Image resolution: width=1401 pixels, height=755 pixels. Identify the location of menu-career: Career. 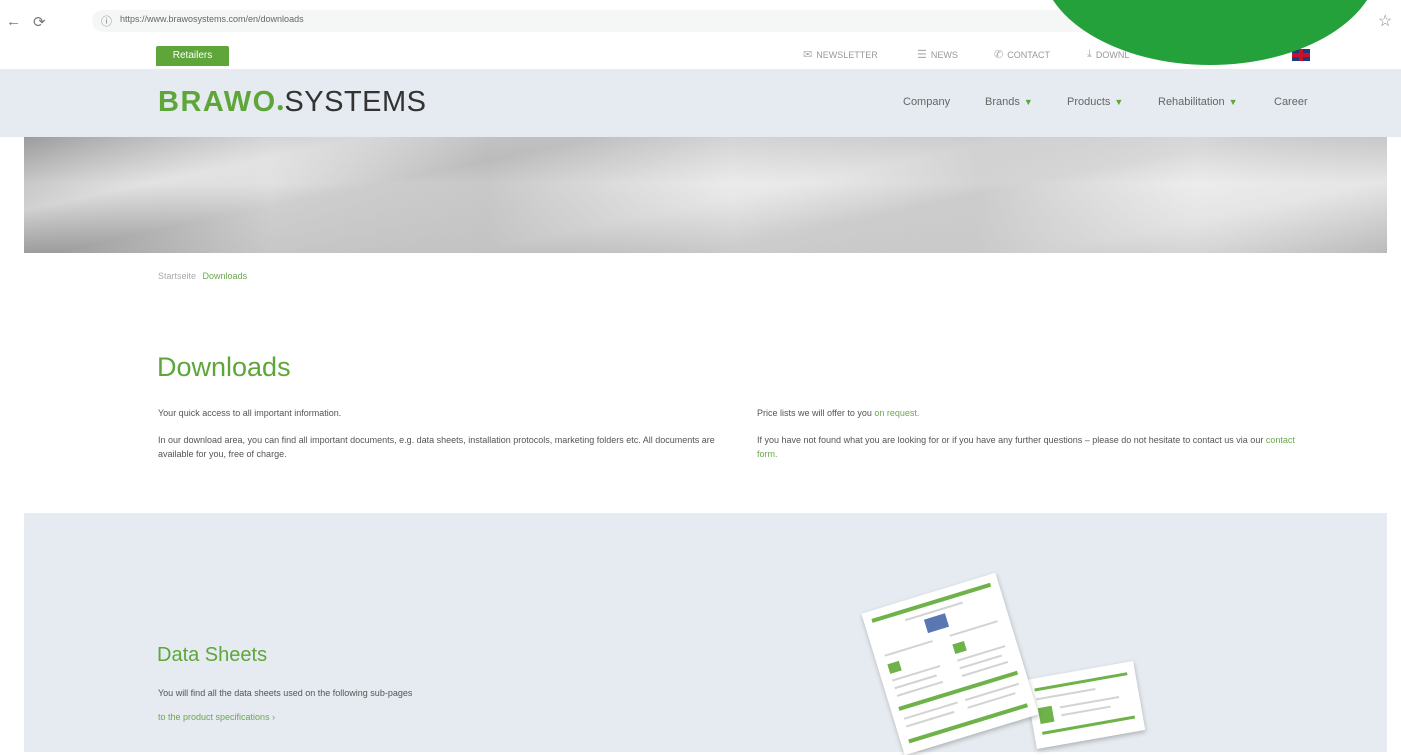
(1291, 102).